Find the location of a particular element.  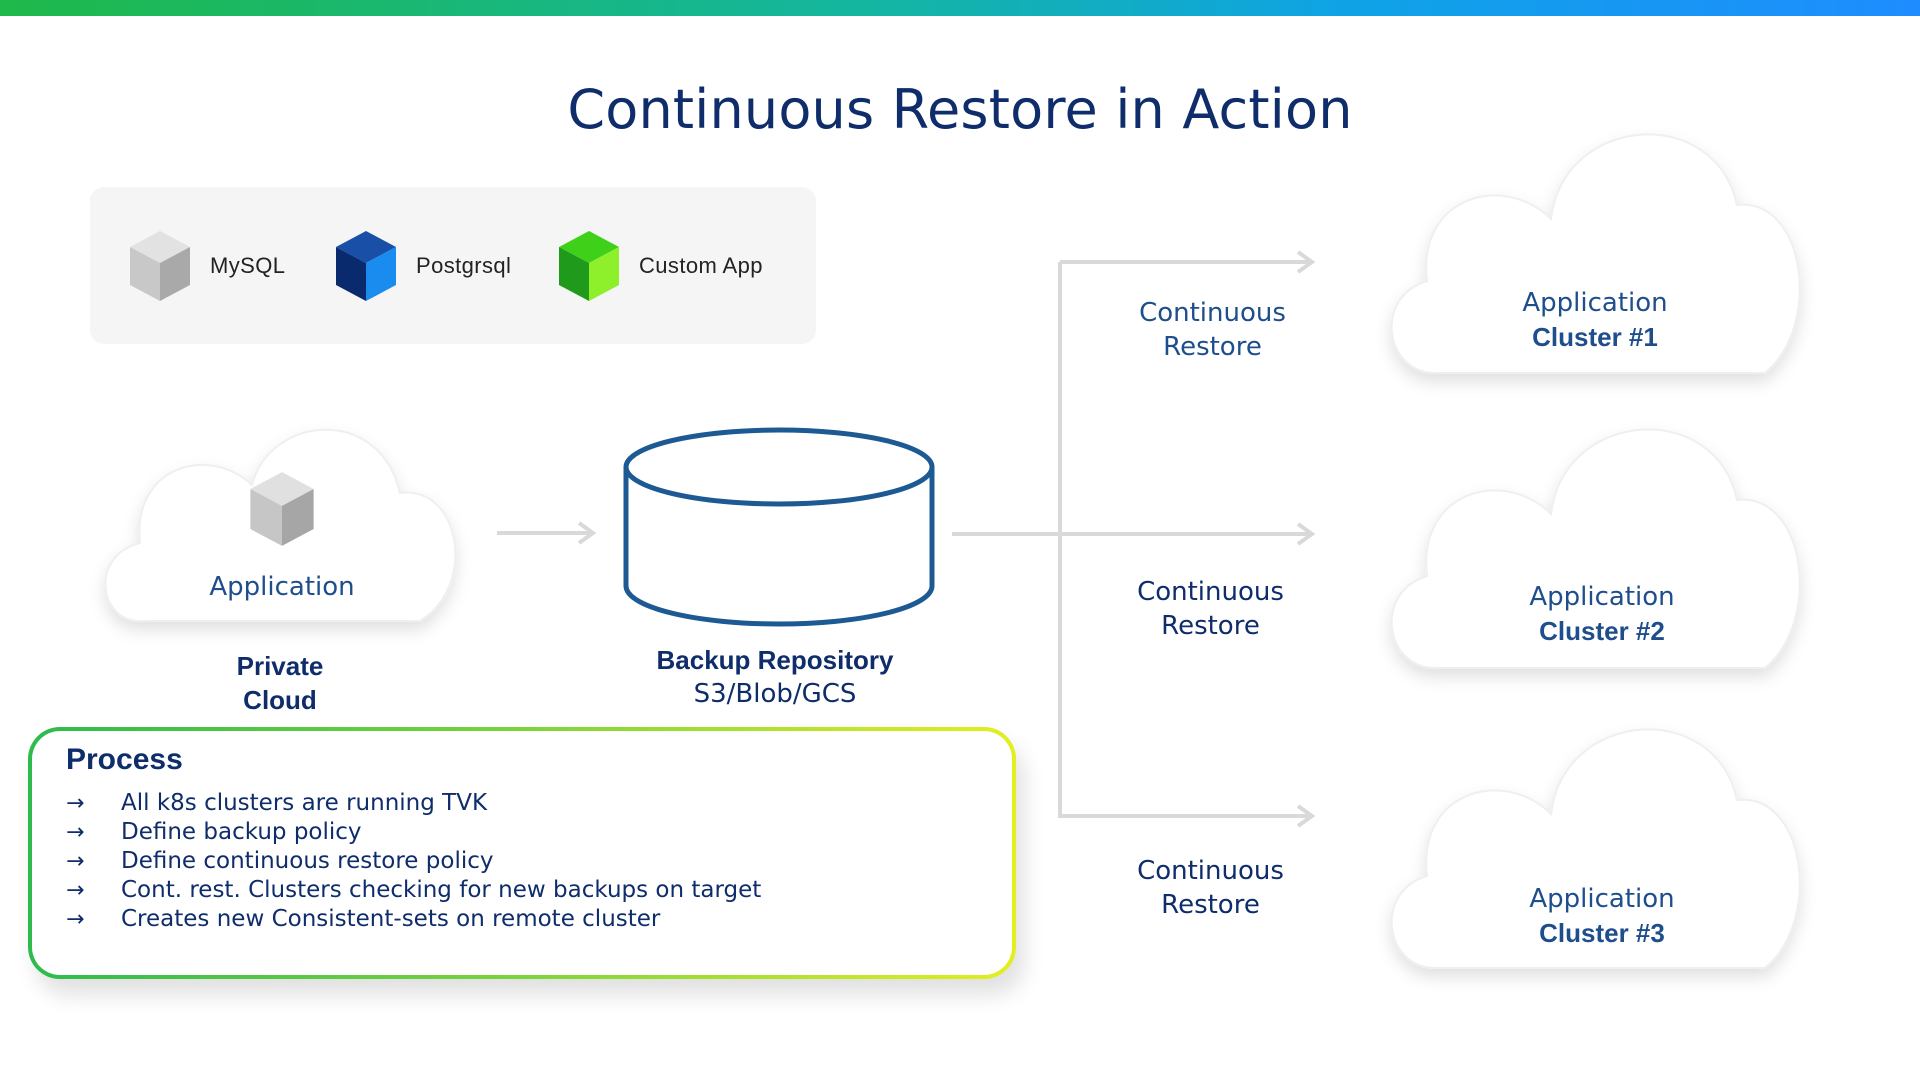

cluster-label-line2: Cluster #3 is located at coordinates (1602, 933).